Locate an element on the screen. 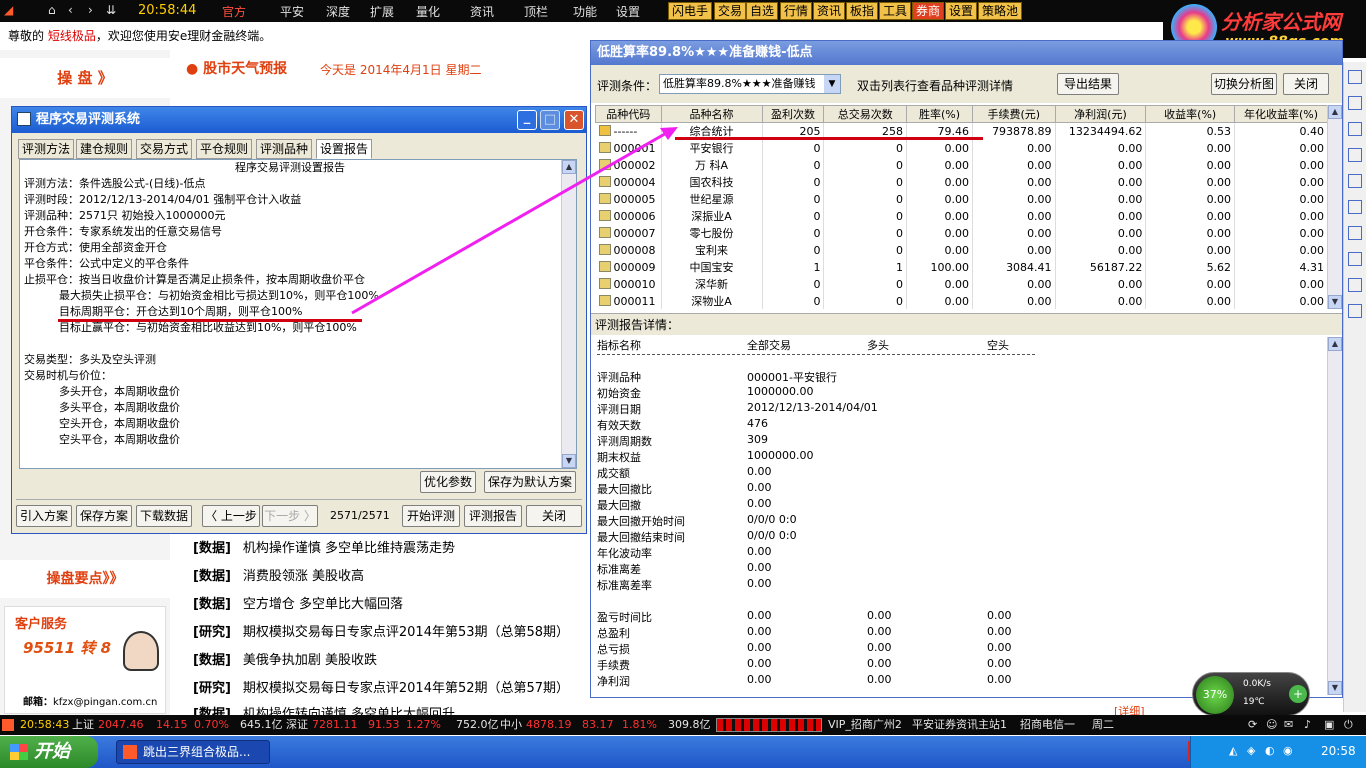 This screenshot has width=1366, height=768. tab-trade-mode: 交易方式 is located at coordinates (164, 149).